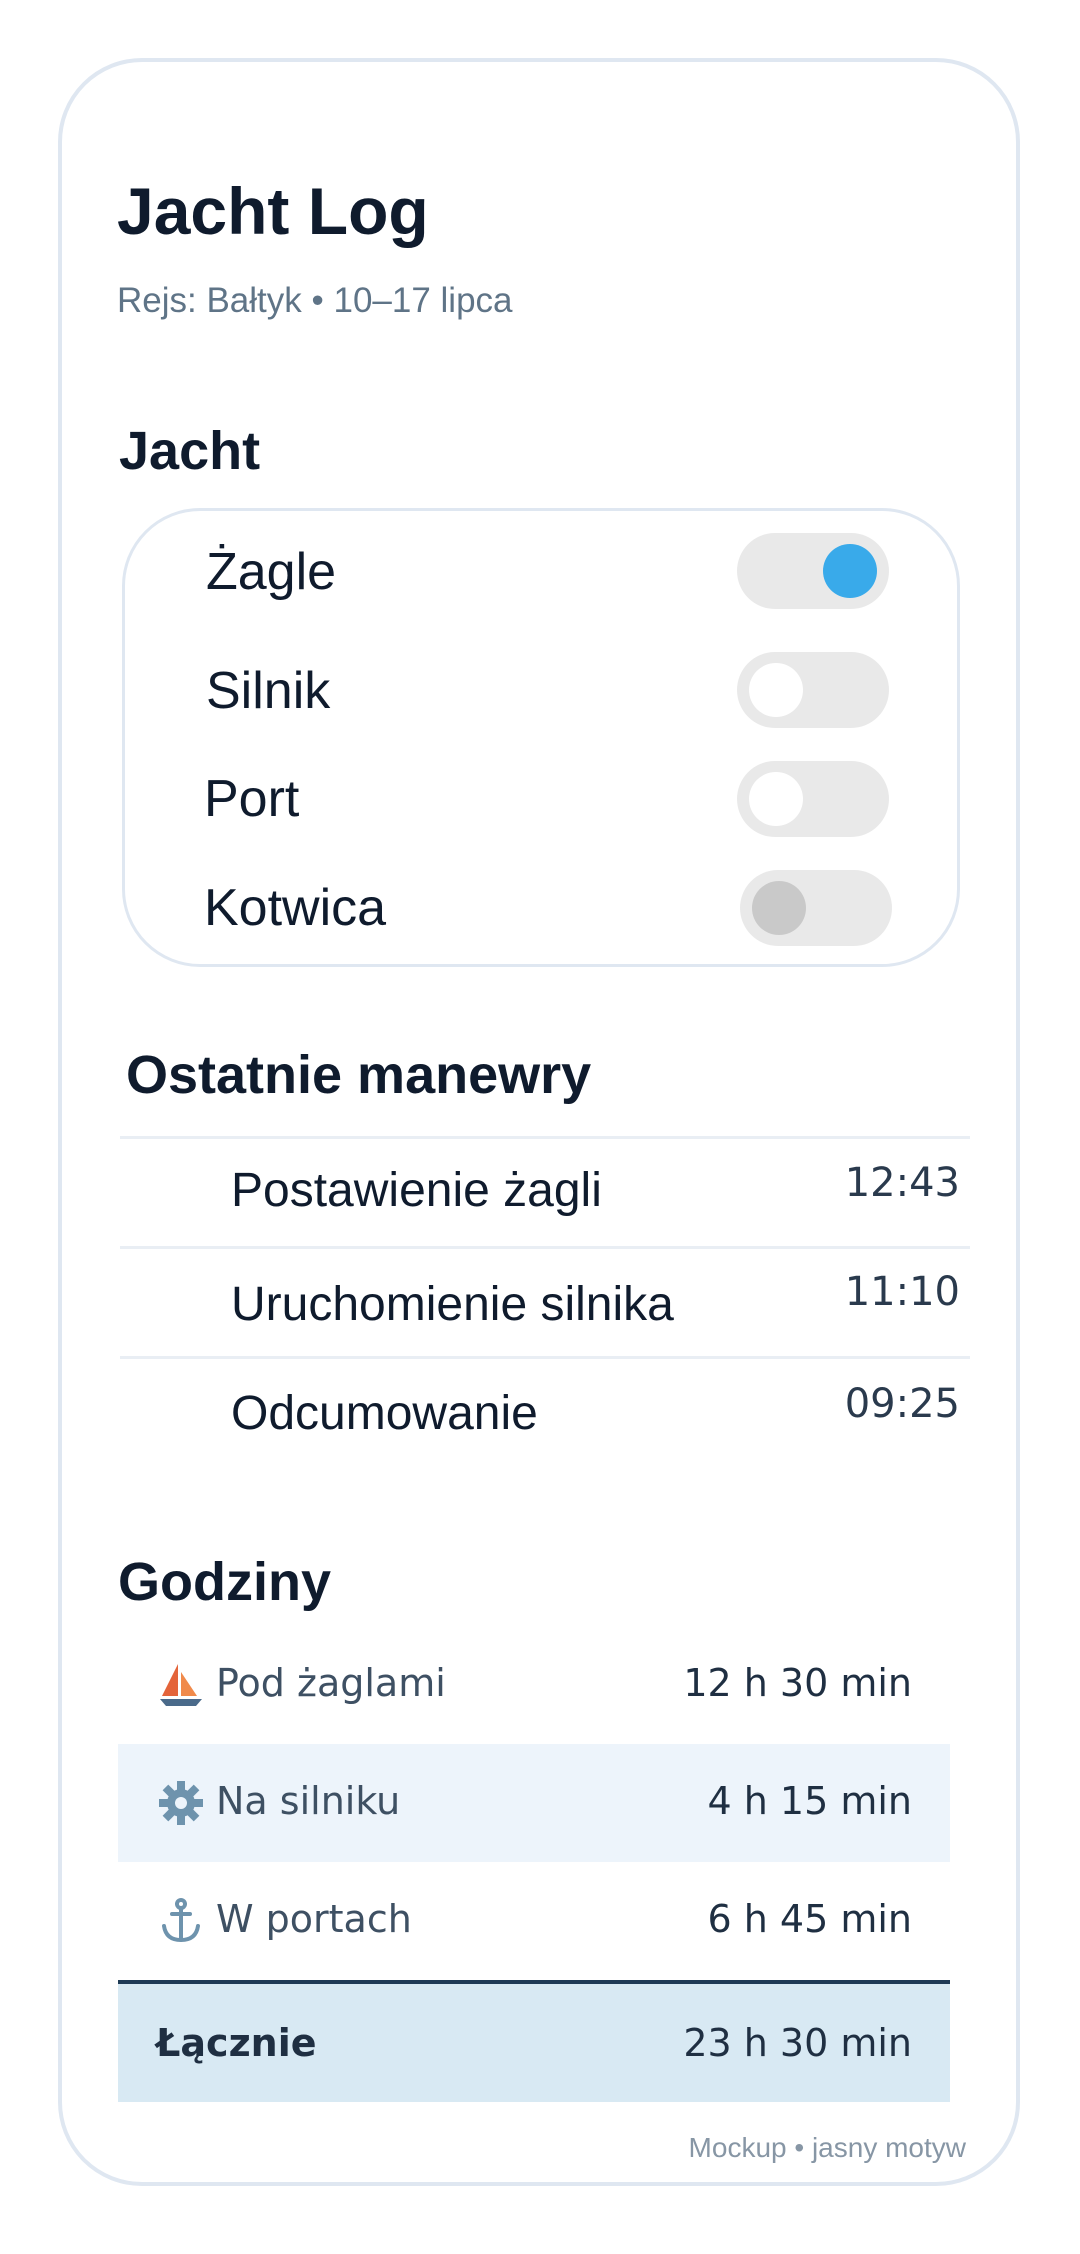 The width and height of the screenshot is (1080, 2254). What do you see at coordinates (181, 1920) in the screenshot?
I see `anchor-icon` at bounding box center [181, 1920].